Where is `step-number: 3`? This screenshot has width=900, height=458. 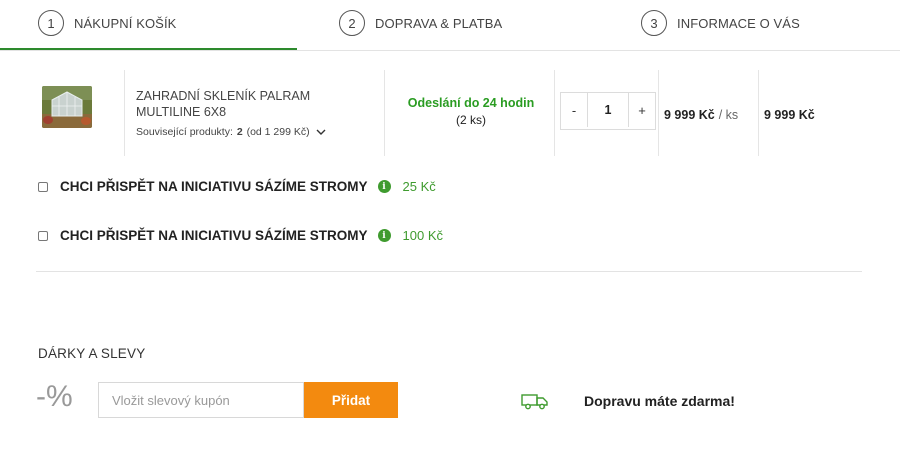 step-number: 3 is located at coordinates (654, 23).